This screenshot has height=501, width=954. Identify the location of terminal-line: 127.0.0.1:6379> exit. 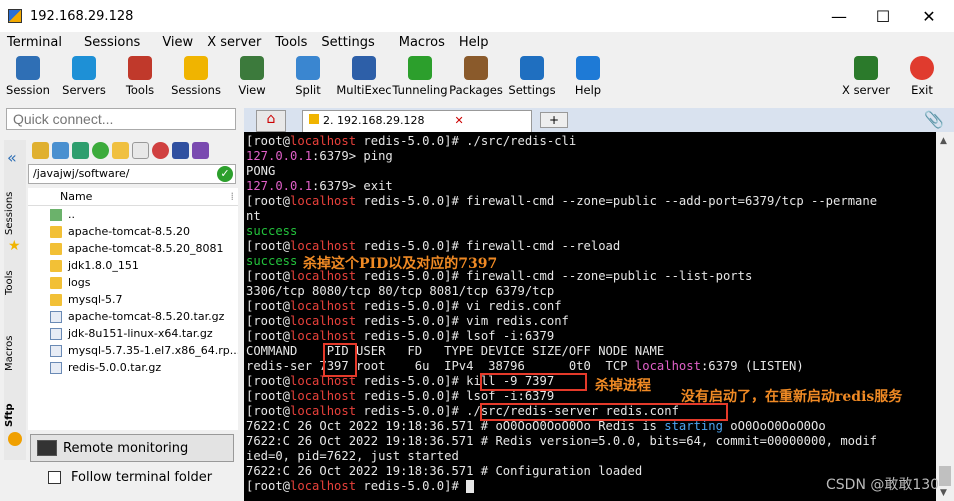
(590, 186).